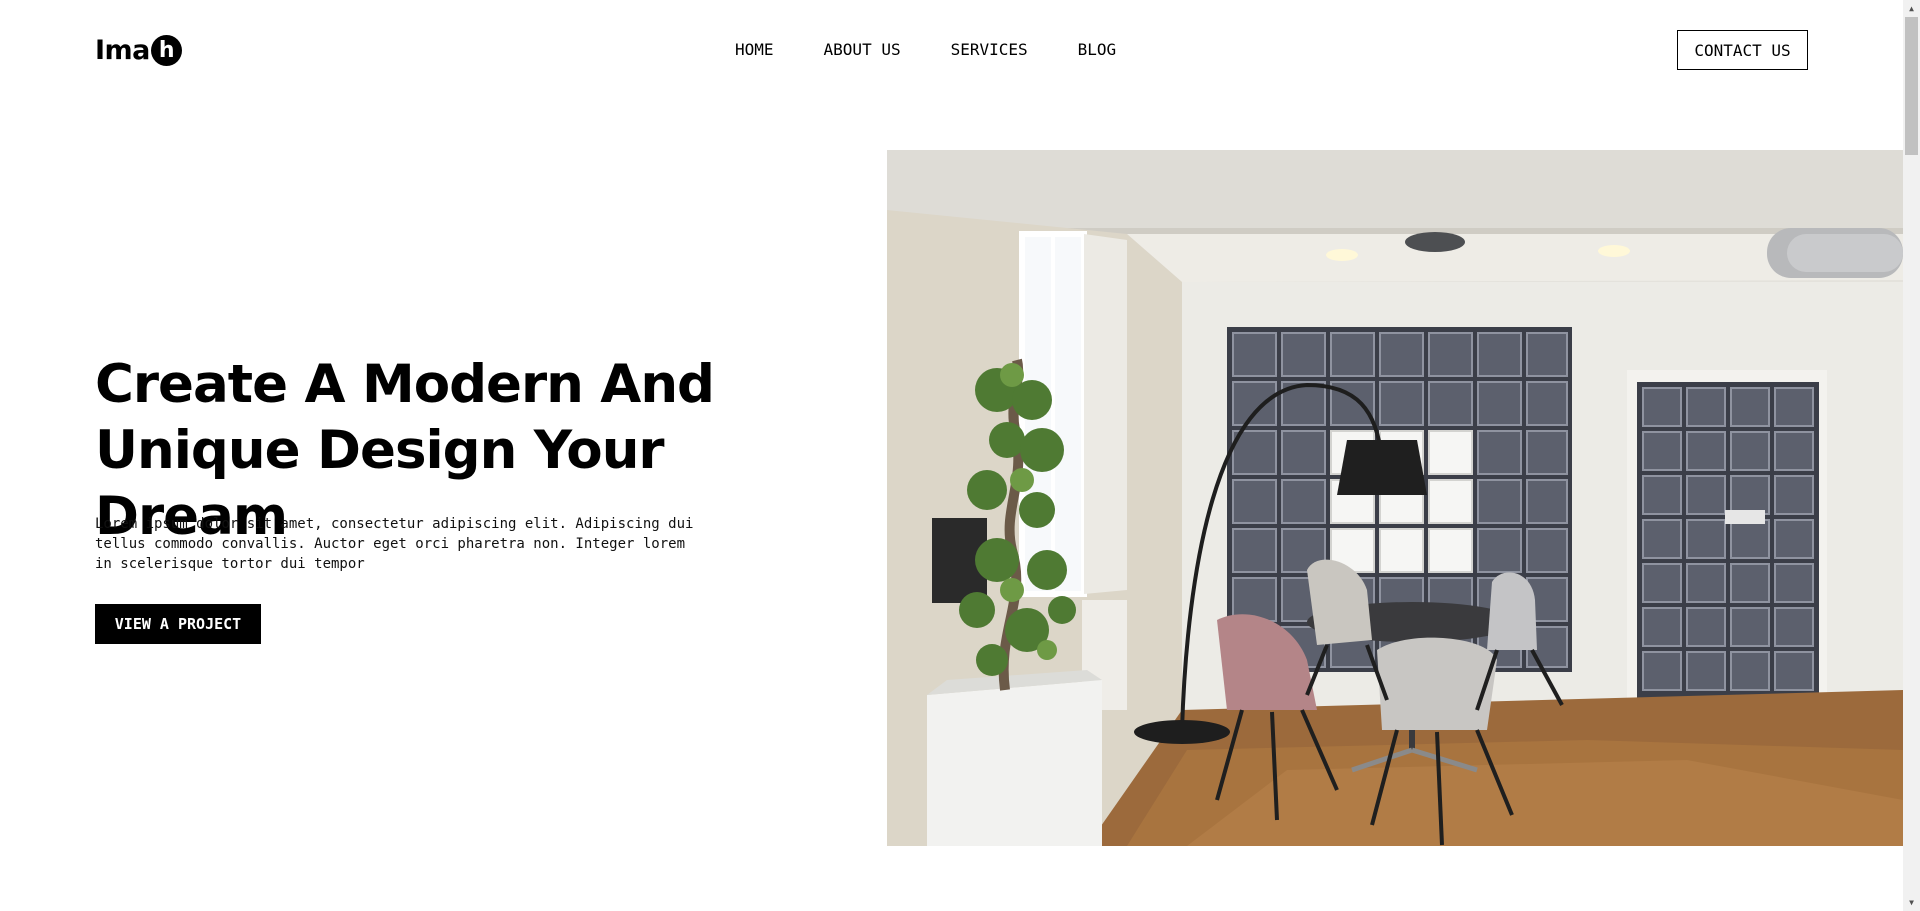 This screenshot has height=911, width=1920. What do you see at coordinates (925, 50) in the screenshot?
I see `main-nav: HOME ABOUT US SERVICES BLOG` at bounding box center [925, 50].